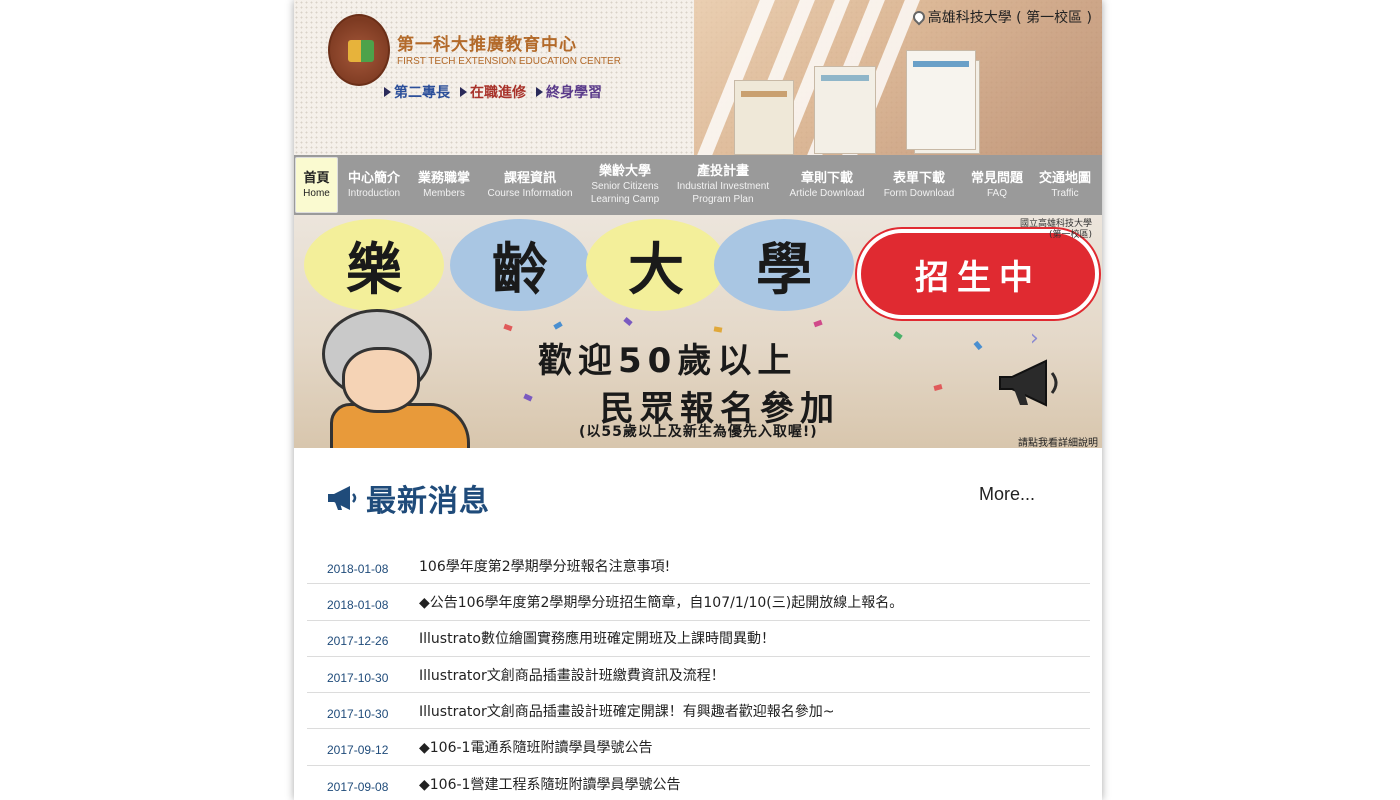 The width and height of the screenshot is (1400, 800). I want to click on banner-note: (以55歲以上及新生為優先入取喔!), so click(698, 432).